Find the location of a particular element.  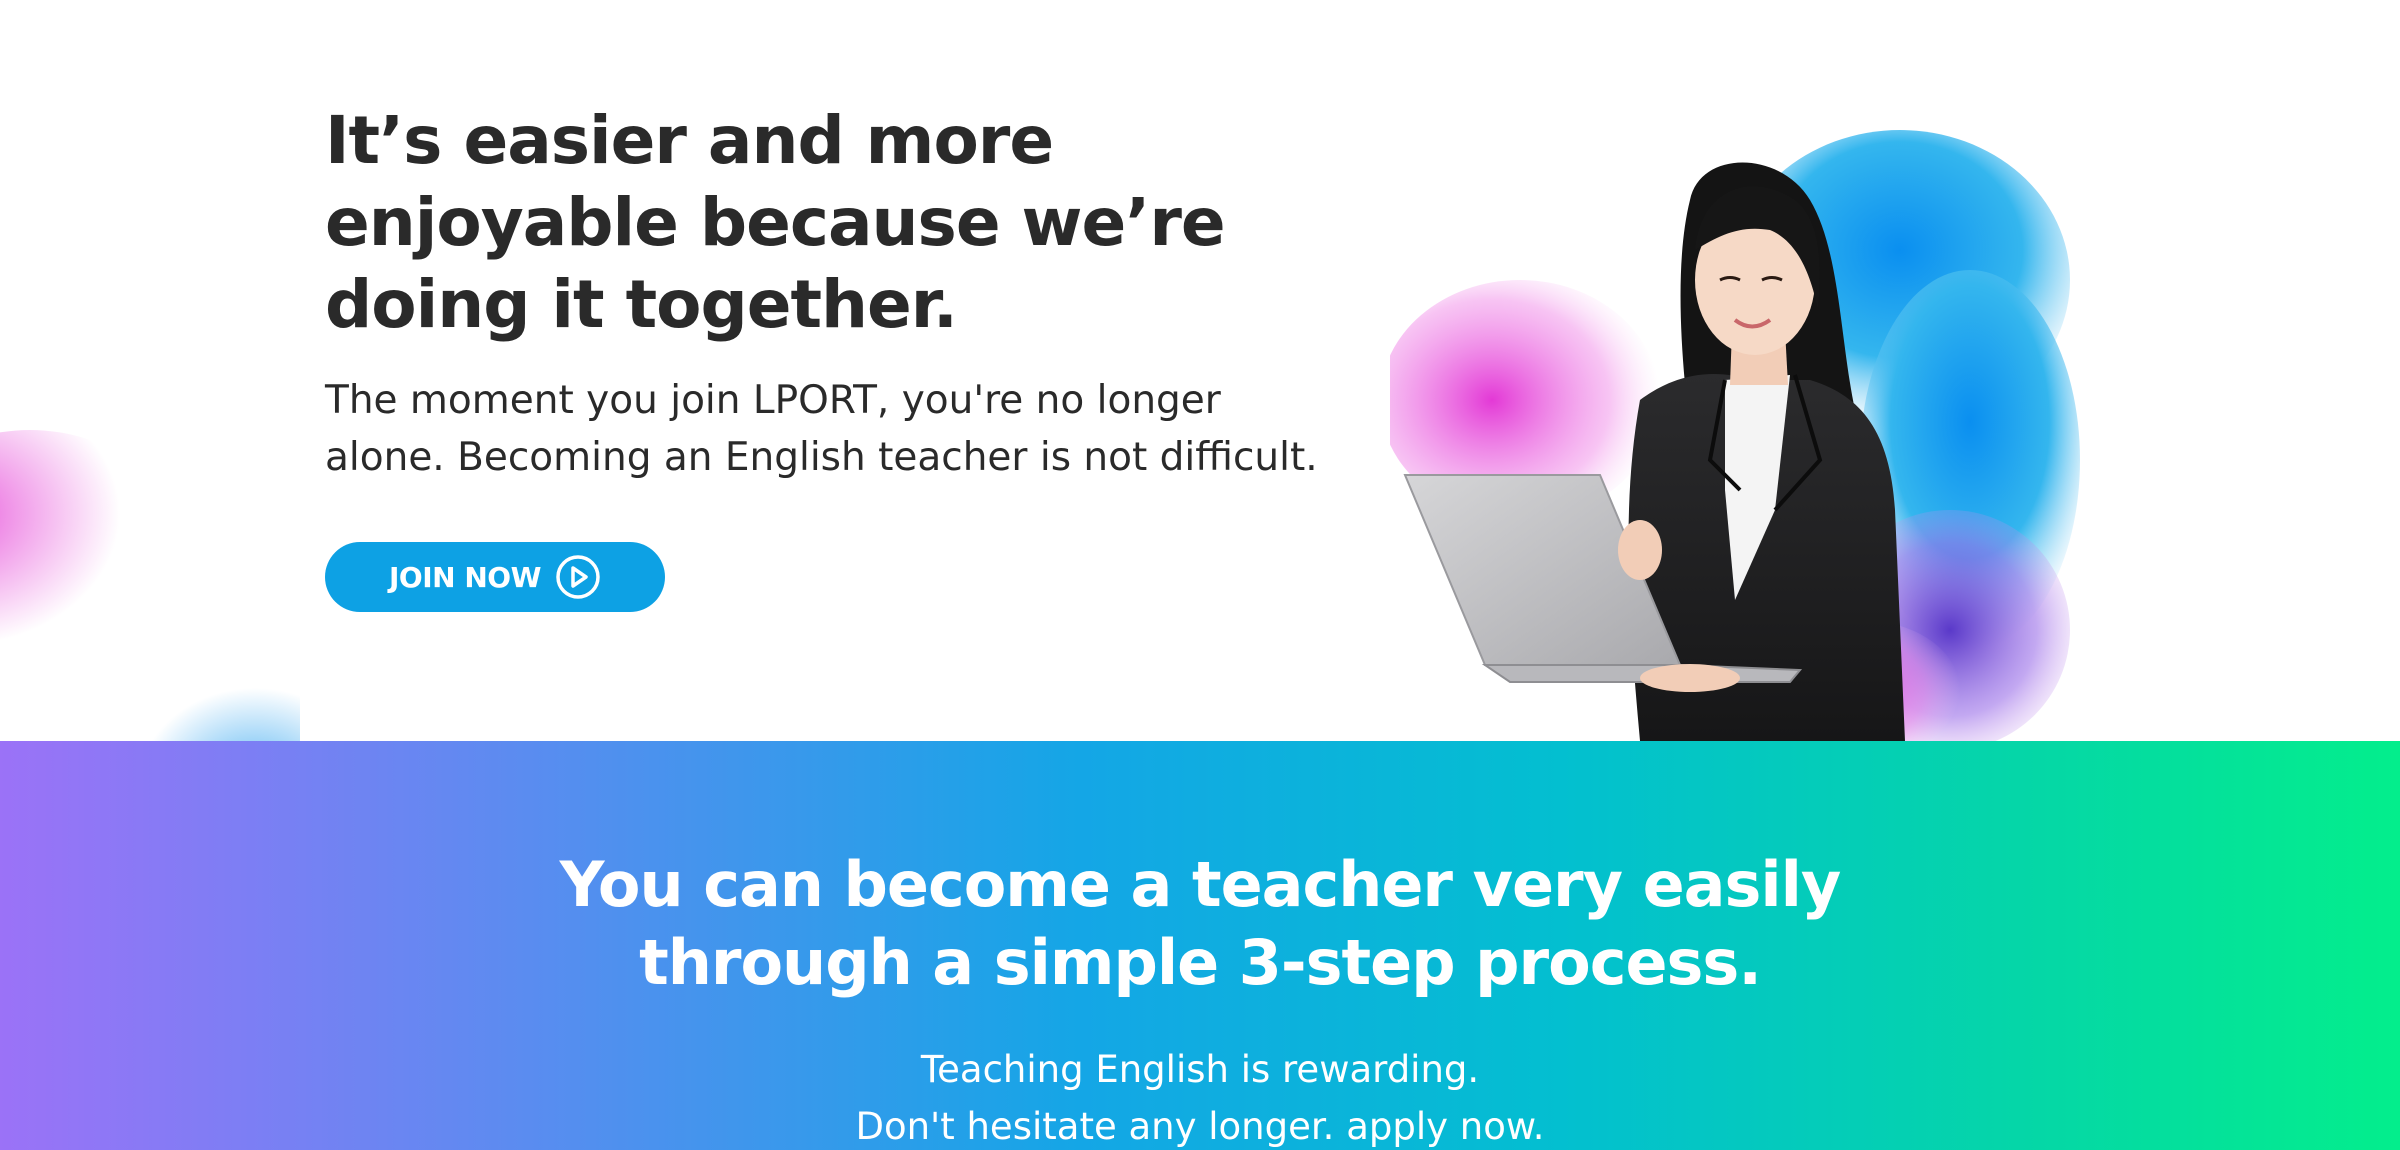

process-subtitle-line: Teaching English is rewarding. is located at coordinates (1200, 1069).